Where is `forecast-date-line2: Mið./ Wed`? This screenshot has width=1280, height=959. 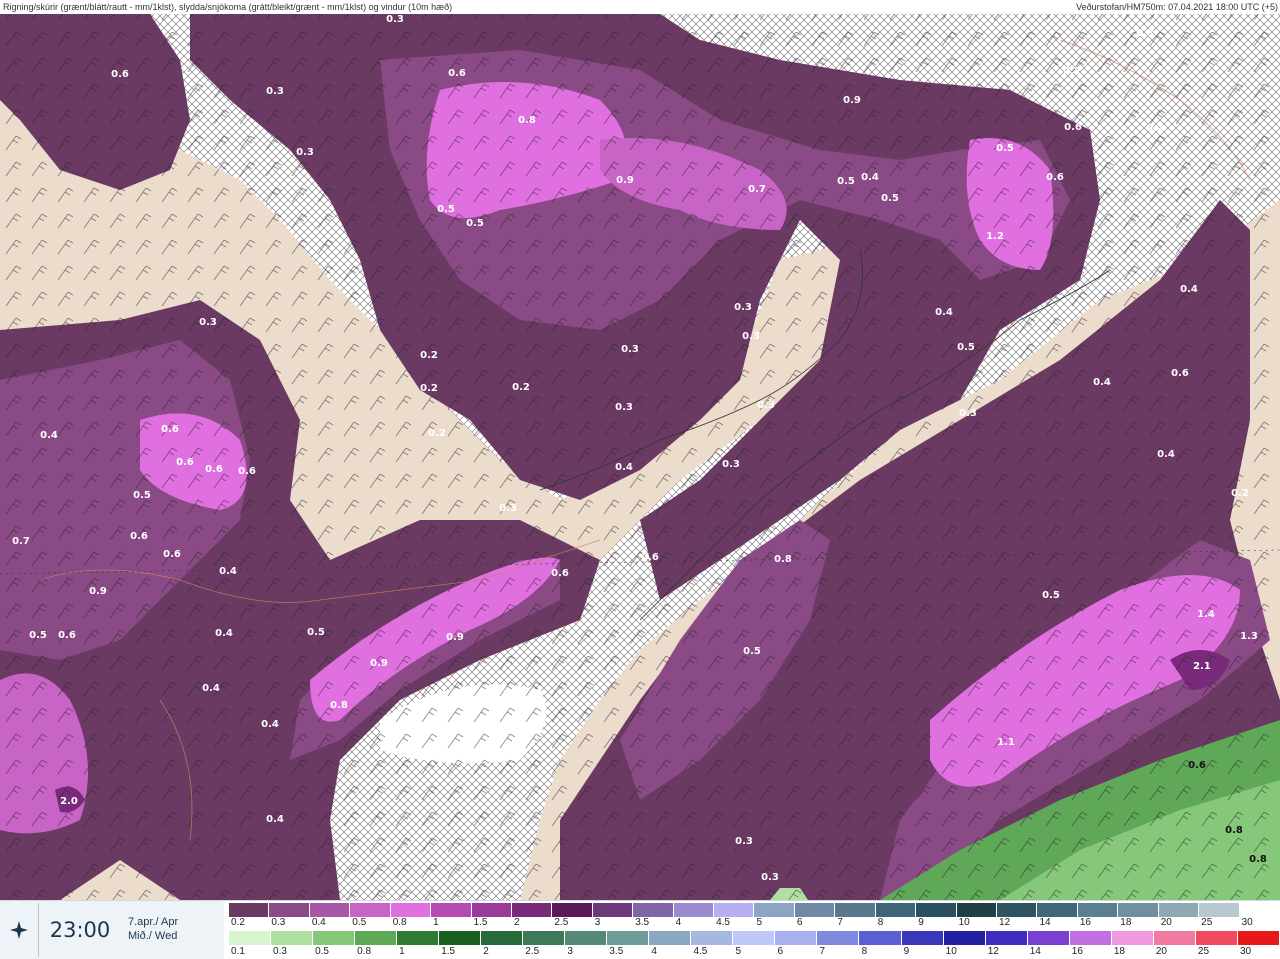
forecast-date-line2: Mið./ Wed is located at coordinates (153, 936).